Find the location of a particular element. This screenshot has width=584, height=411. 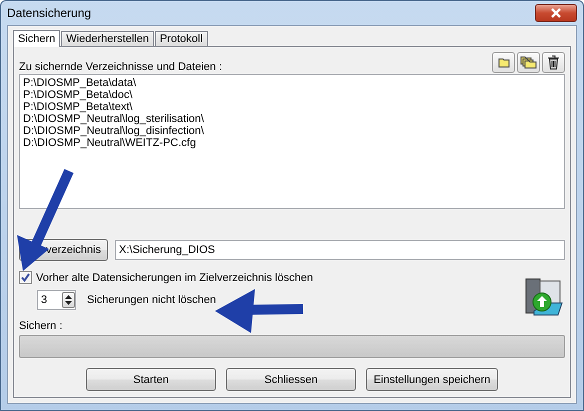

list-item: D:\DIOSMP_Neutral\log_sterilisation\ is located at coordinates (292, 119).